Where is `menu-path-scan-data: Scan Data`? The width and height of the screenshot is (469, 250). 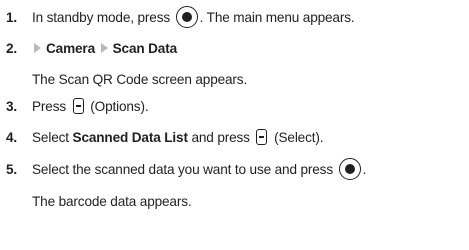 menu-path-scan-data: Scan Data is located at coordinates (145, 48).